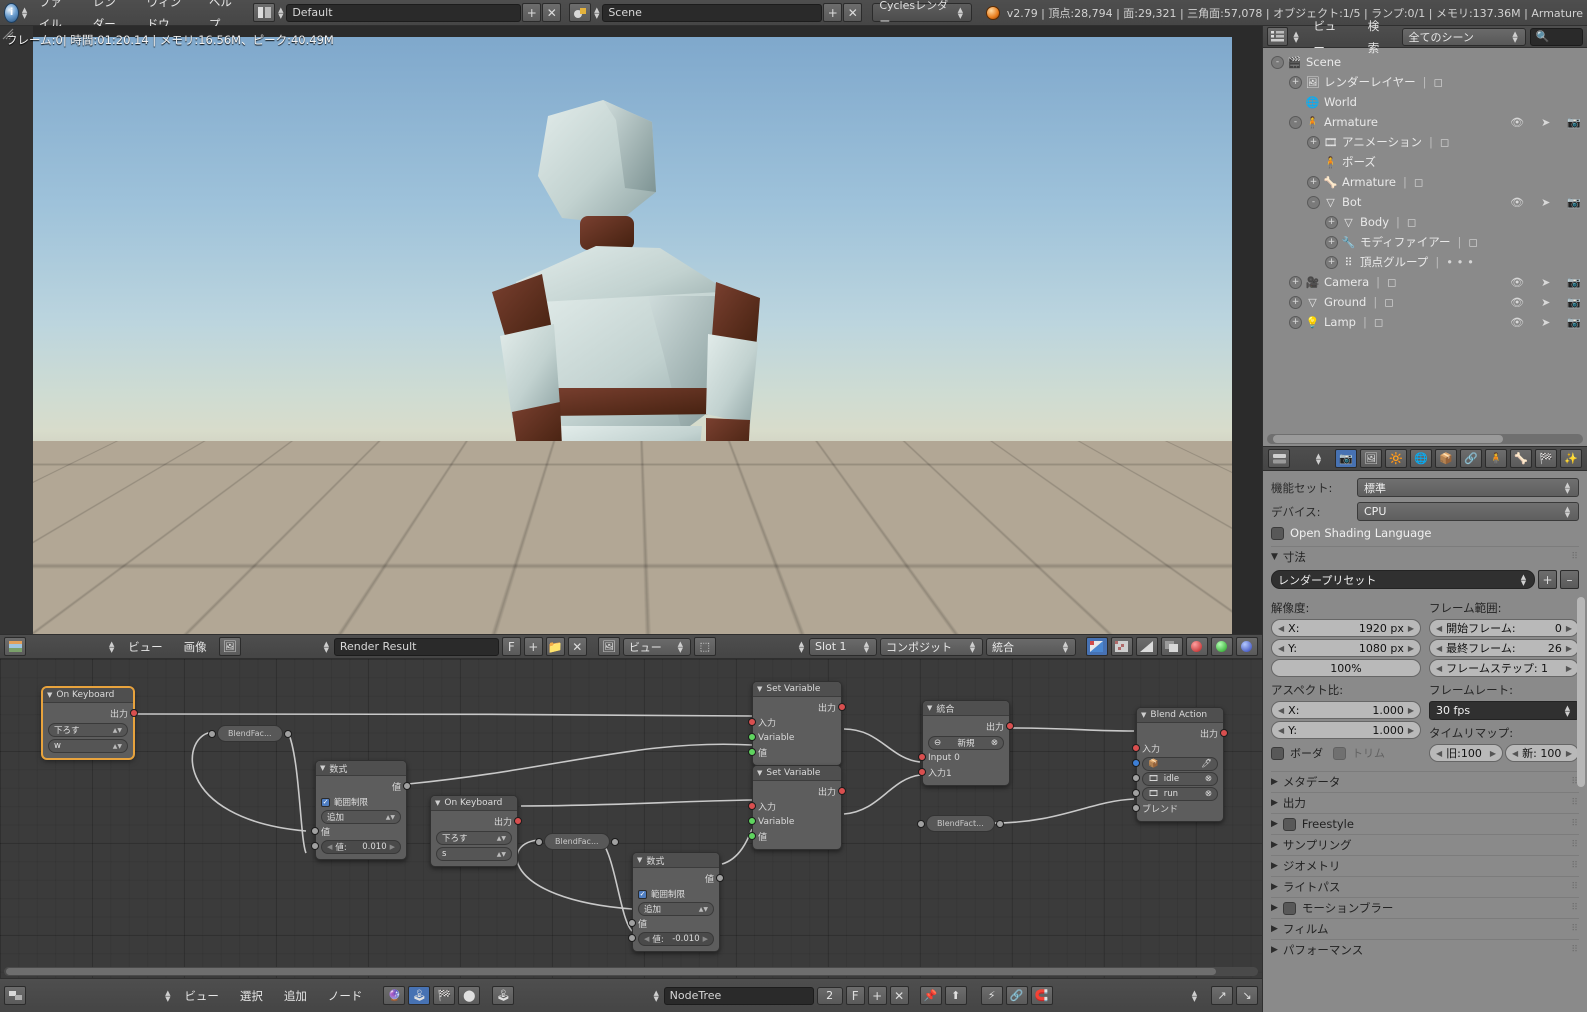 The image size is (1587, 1012). Describe the element at coordinates (1464, 36) in the screenshot. I see `outliner-display-mode-select: 全てのシーン ▲ ▼` at that location.